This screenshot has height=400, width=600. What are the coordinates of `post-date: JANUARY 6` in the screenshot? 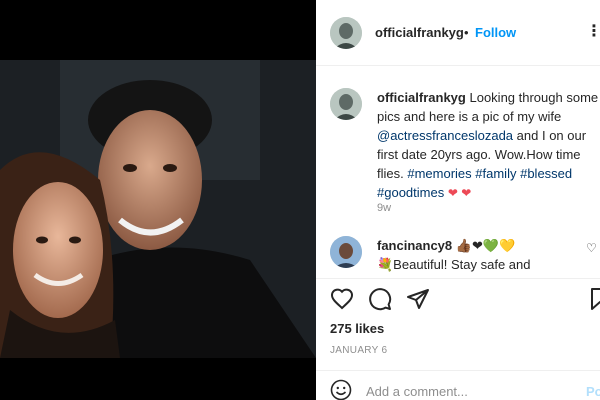 It's located at (359, 350).